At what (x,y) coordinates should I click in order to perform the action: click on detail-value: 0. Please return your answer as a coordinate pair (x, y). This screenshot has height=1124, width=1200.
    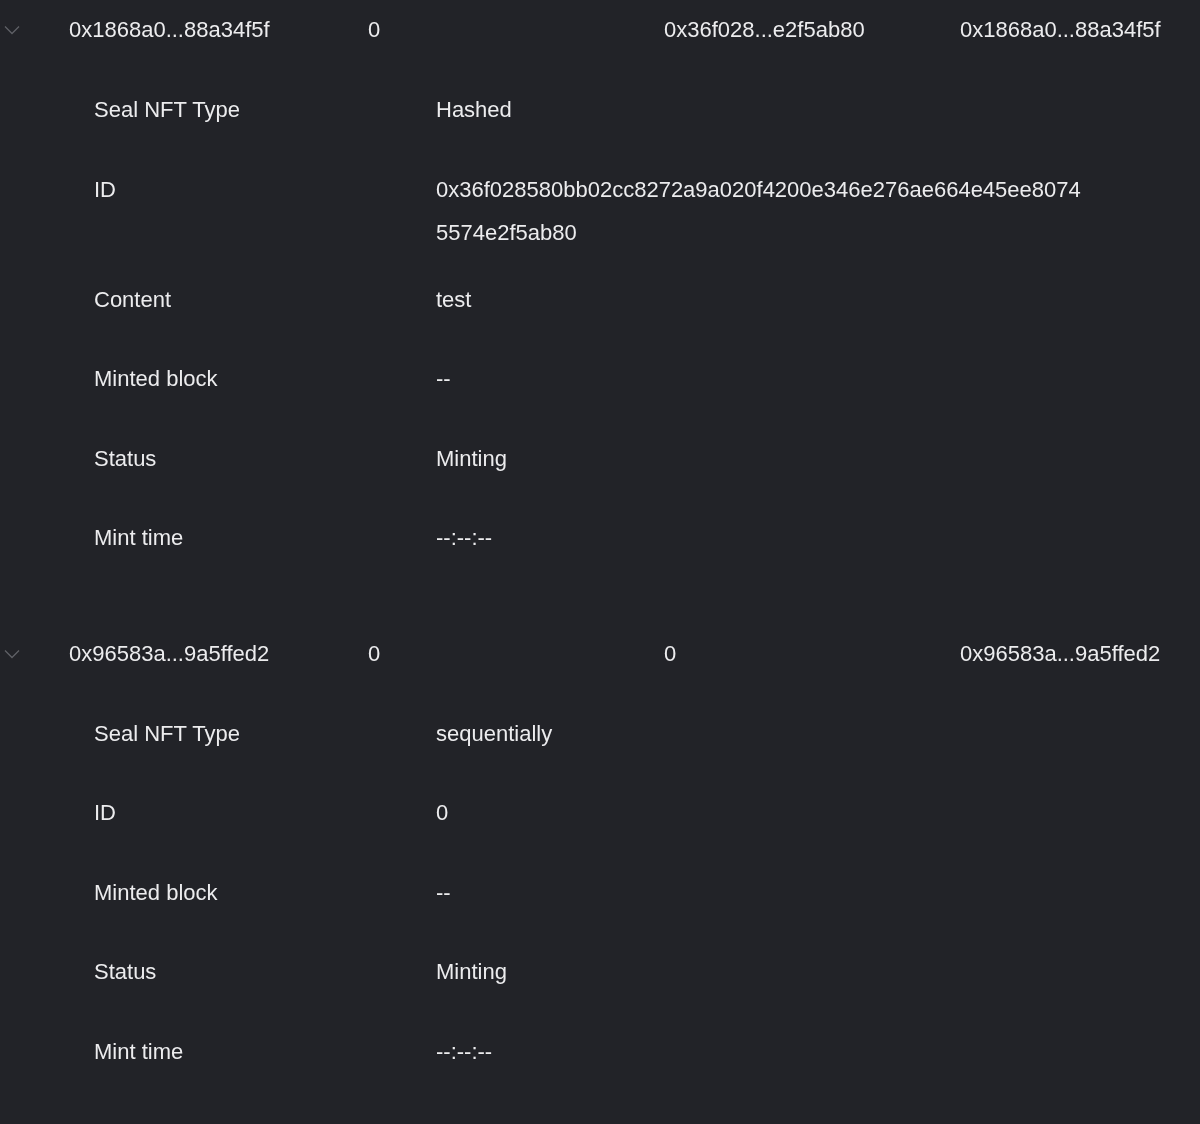
    Looking at the image, I should click on (442, 813).